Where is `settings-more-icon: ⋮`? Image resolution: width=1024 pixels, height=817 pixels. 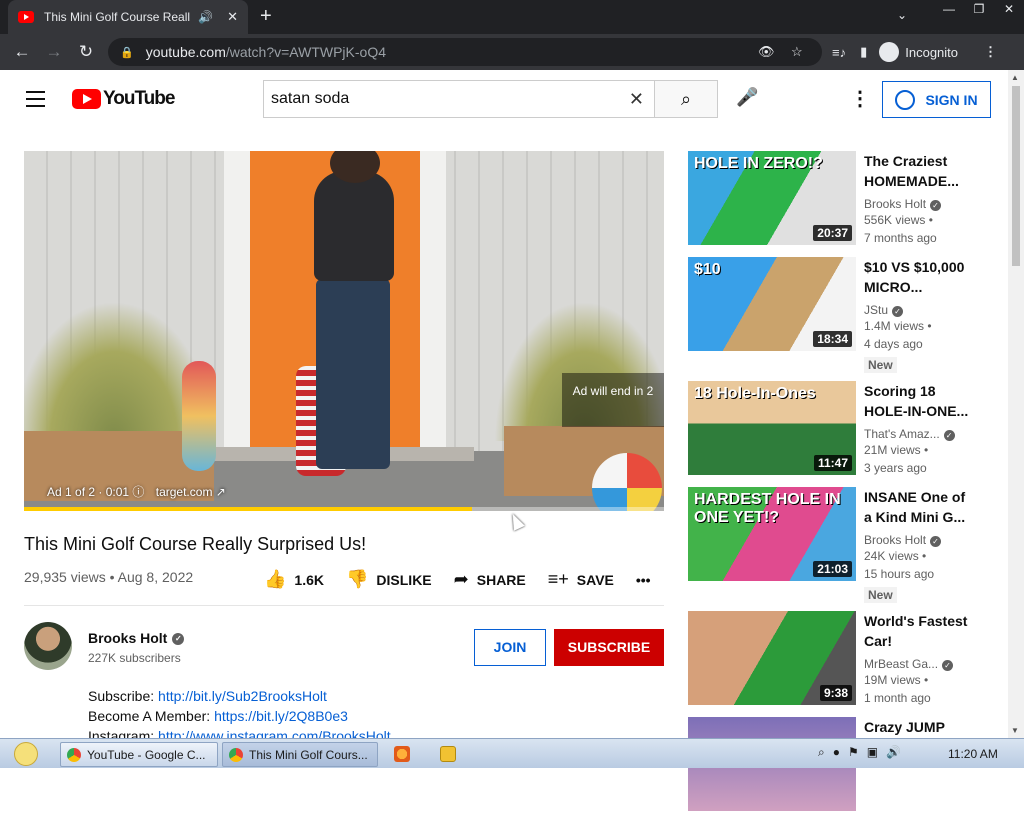
settings-more-icon: ⋮ is located at coordinates (860, 98).